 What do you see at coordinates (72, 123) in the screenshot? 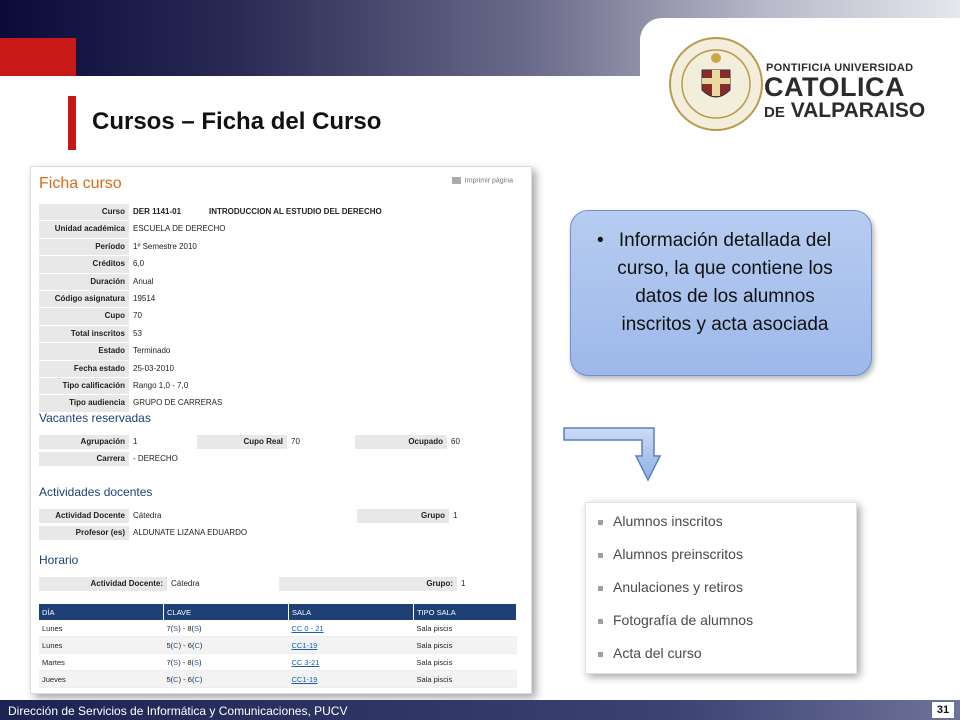
I see `title-accent` at bounding box center [72, 123].